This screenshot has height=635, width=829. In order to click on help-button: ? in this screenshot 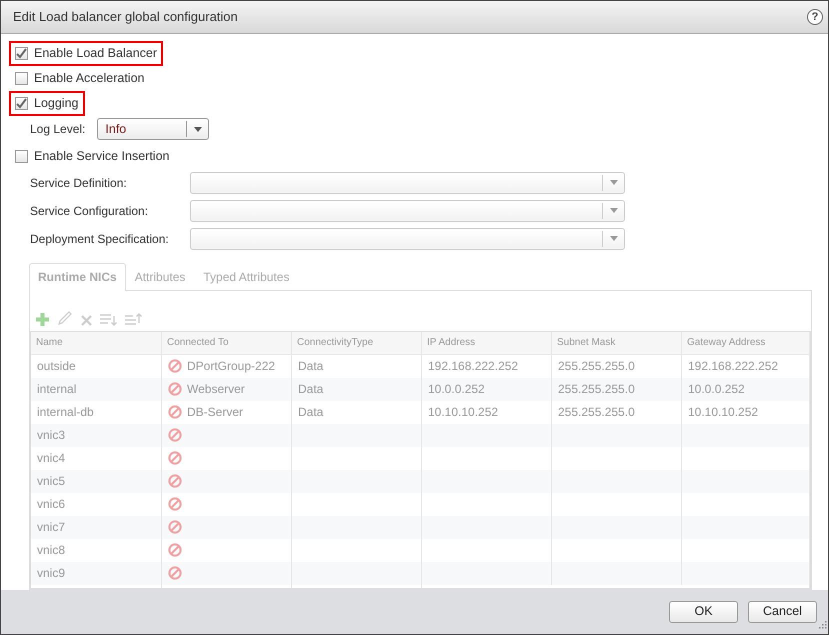, I will do `click(815, 16)`.